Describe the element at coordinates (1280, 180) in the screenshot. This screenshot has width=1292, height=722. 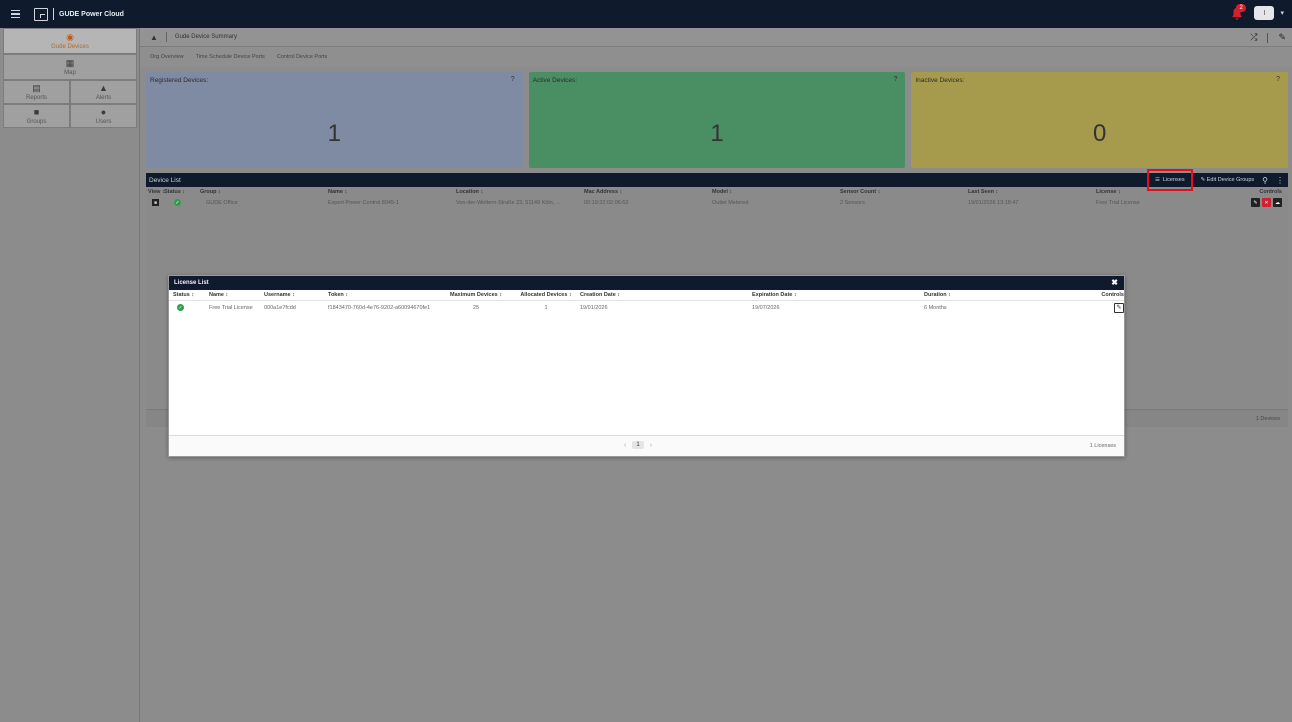
I see `more-options-icon: ⋮` at that location.